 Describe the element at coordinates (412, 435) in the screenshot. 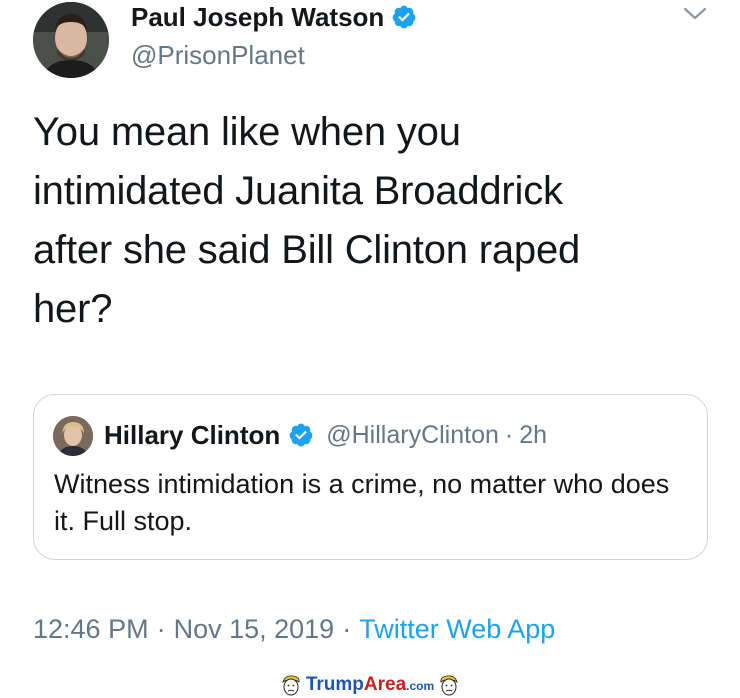

I see `quoted-handle: @HillaryClinton` at that location.